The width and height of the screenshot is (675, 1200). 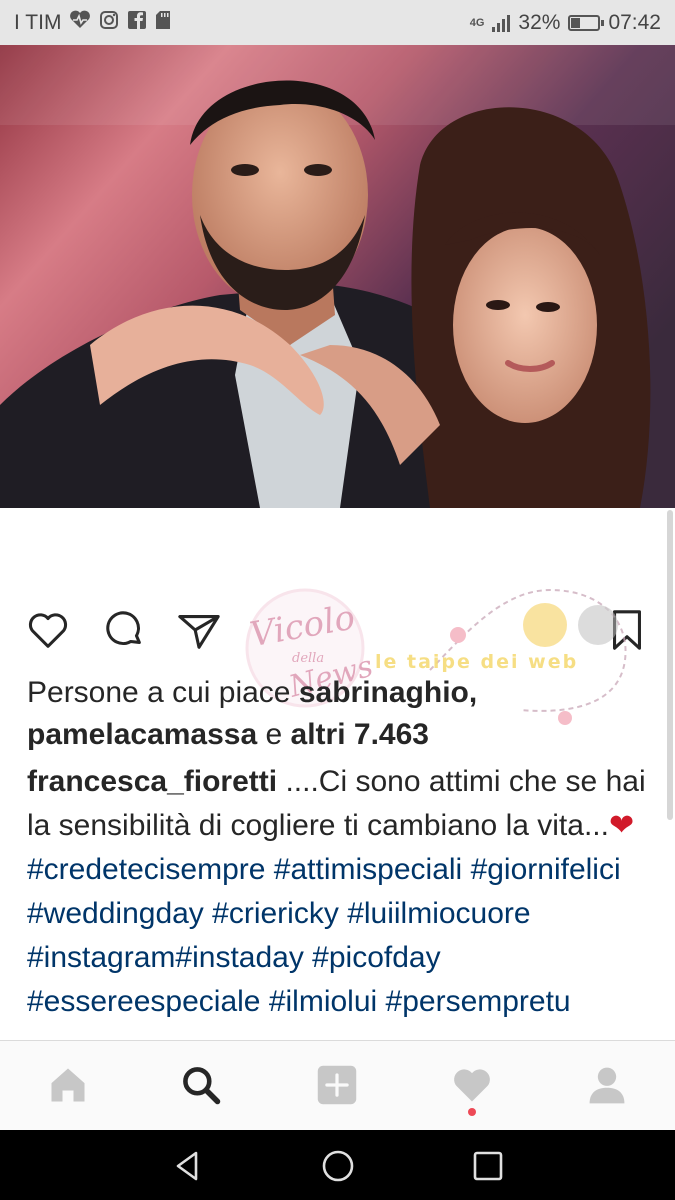 I want to click on comment-icon, so click(x=123, y=628).